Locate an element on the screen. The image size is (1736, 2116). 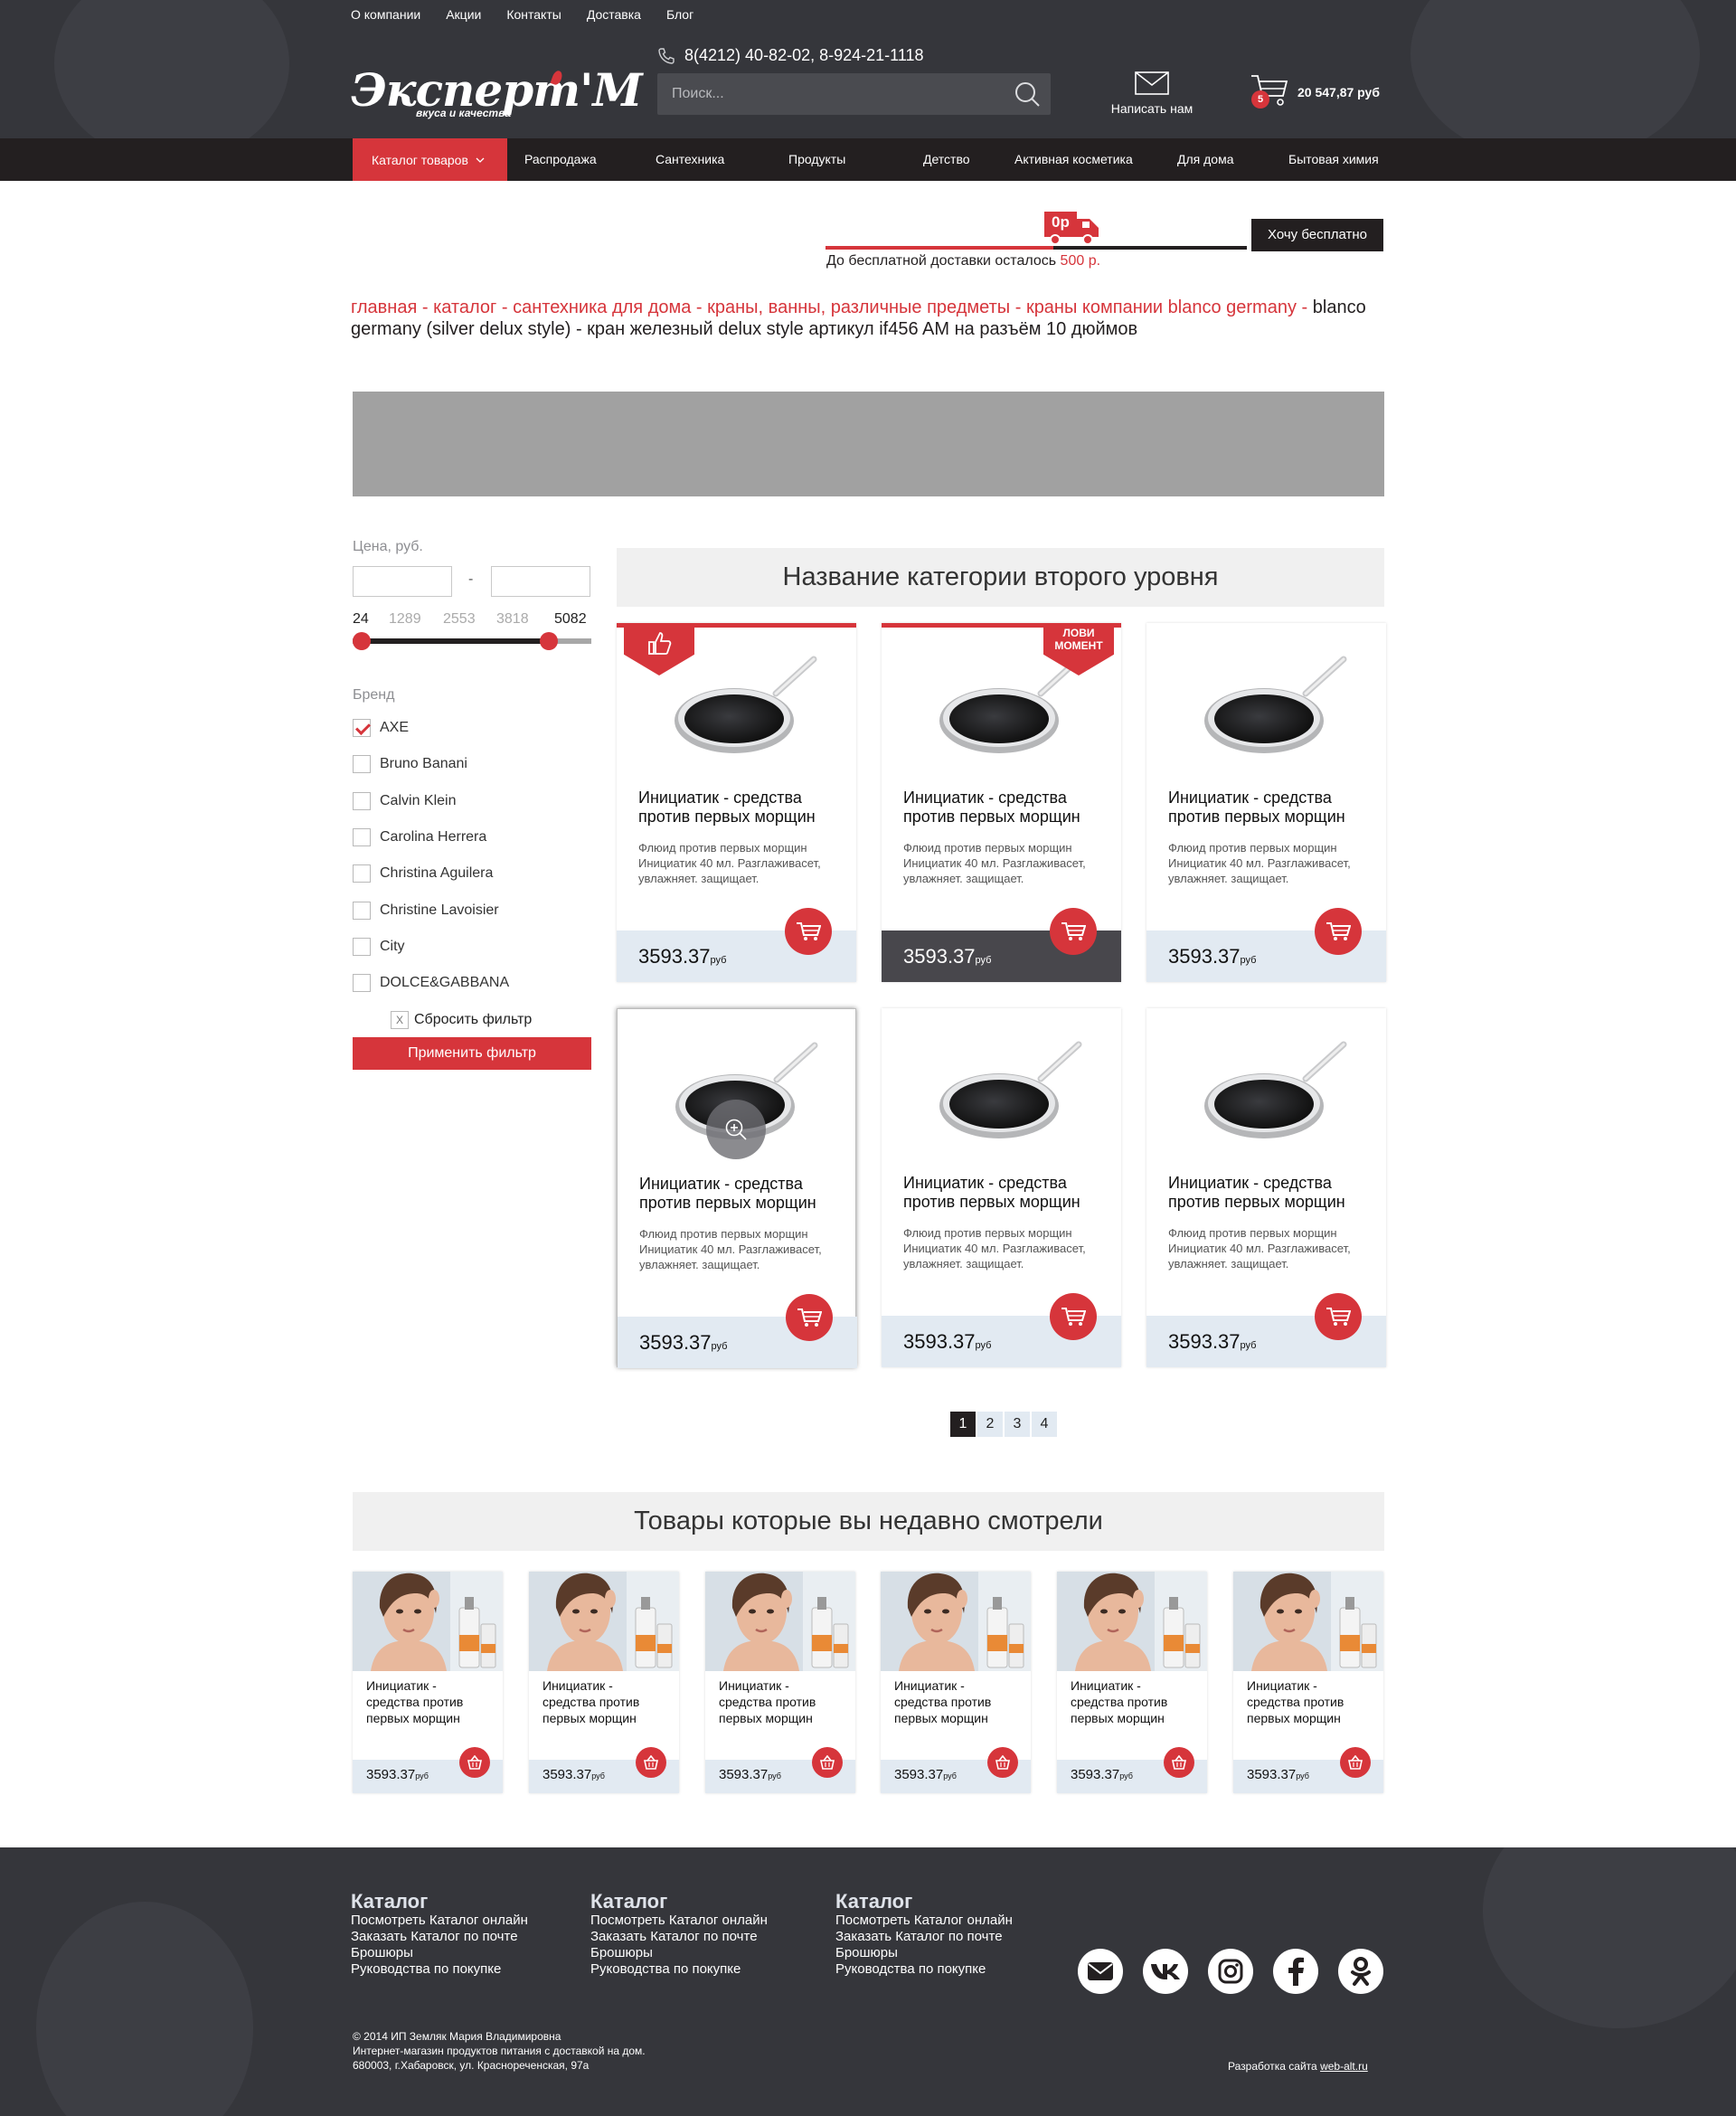
brand-checkbox-item: Calvin Klein is located at coordinates (404, 801).